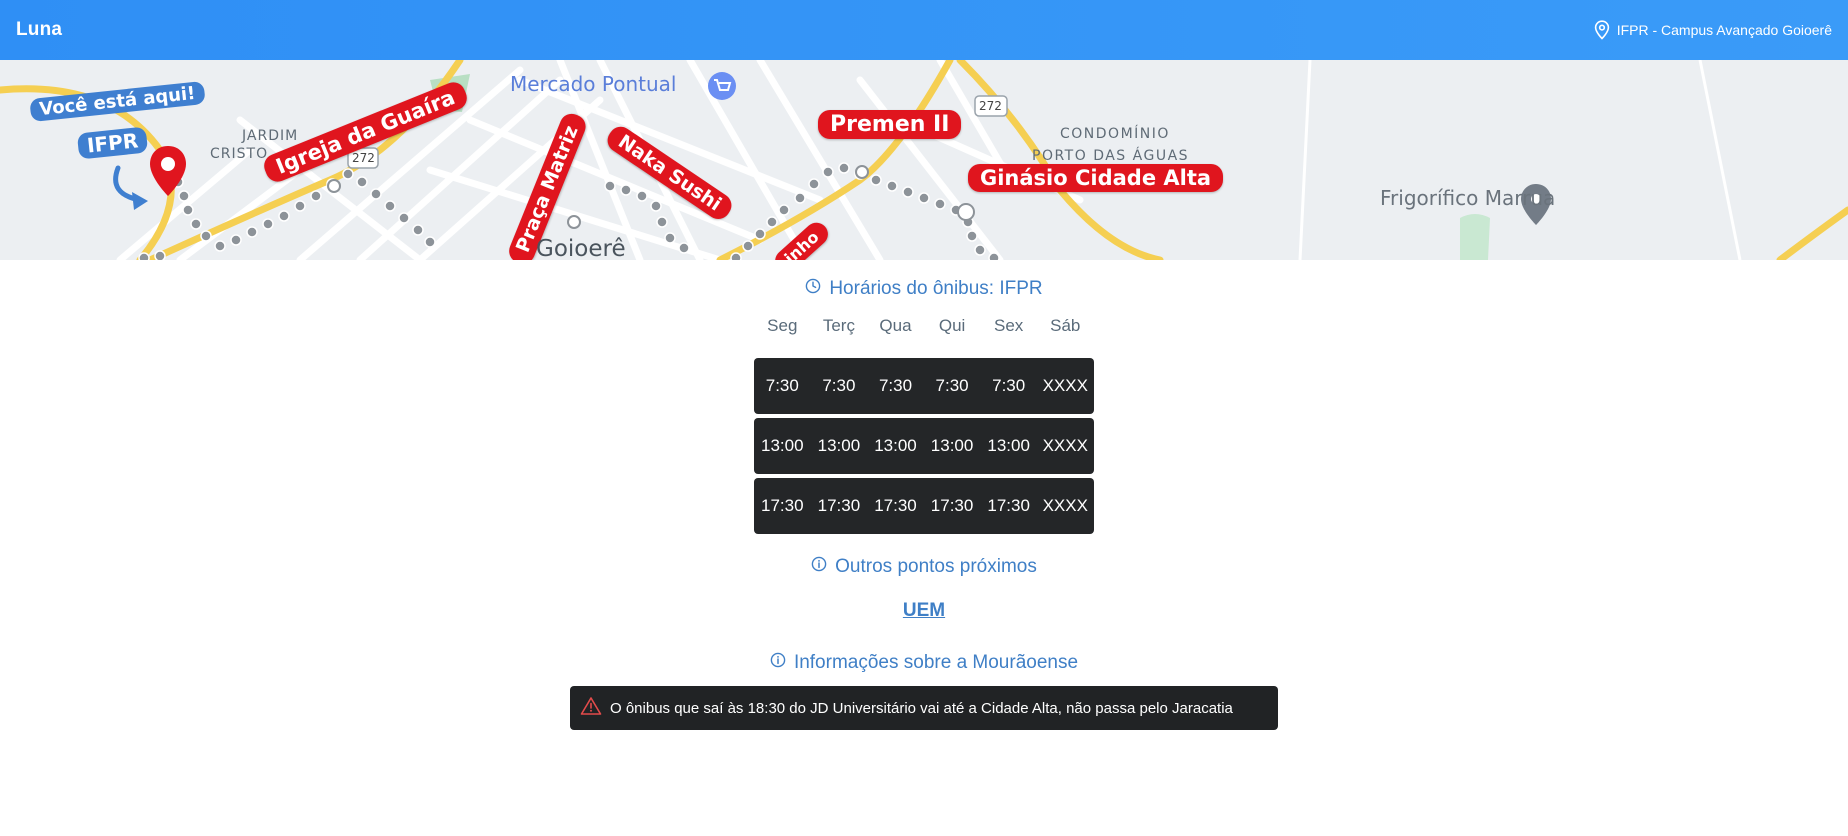 This screenshot has height=836, width=1848. What do you see at coordinates (924, 386) in the screenshot?
I see `schedule-row: 7:30 7:30 7:30 7:30 7:30 XXXX` at bounding box center [924, 386].